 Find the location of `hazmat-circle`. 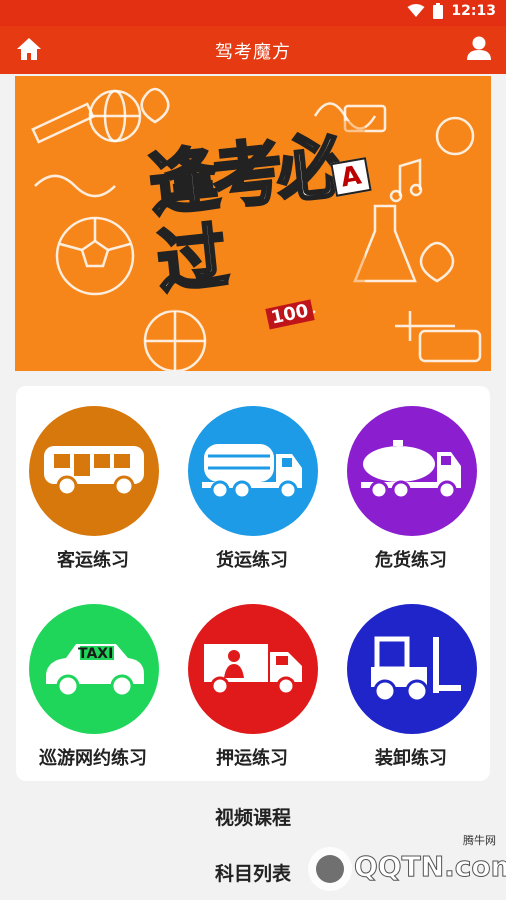

hazmat-circle is located at coordinates (412, 471).